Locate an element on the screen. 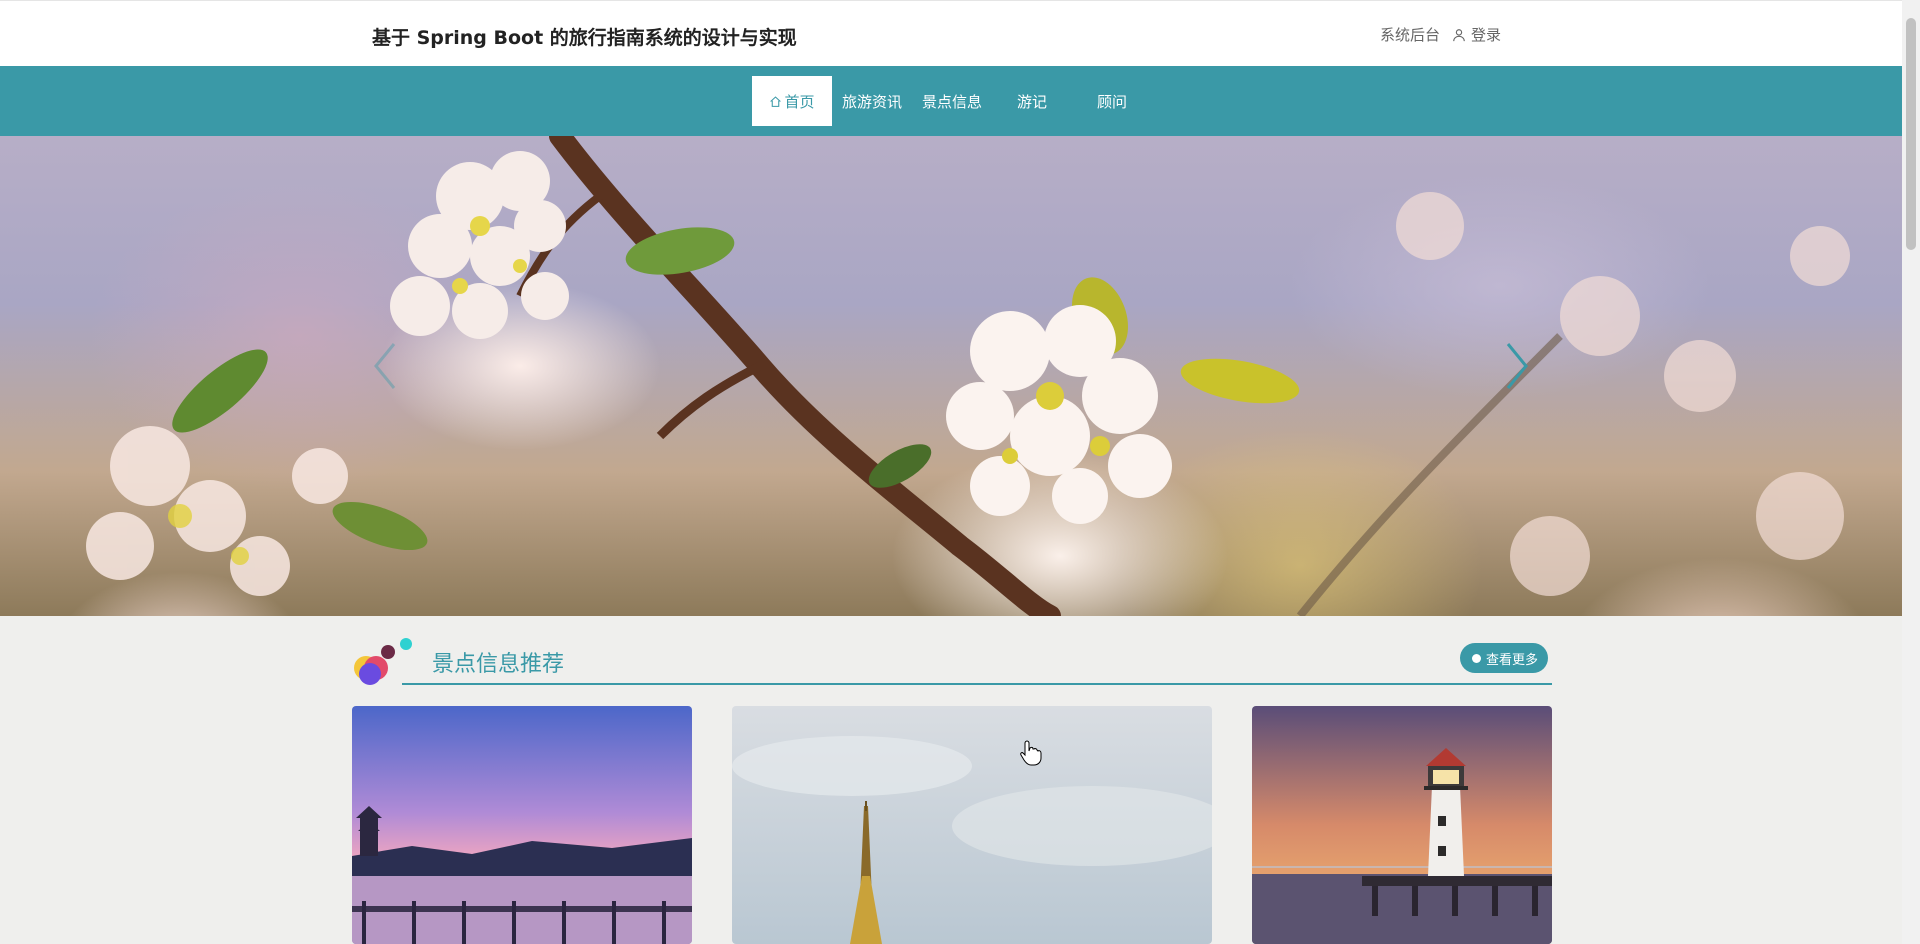 This screenshot has width=1920, height=944. nav-item-label: 景点信息 is located at coordinates (951, 101).